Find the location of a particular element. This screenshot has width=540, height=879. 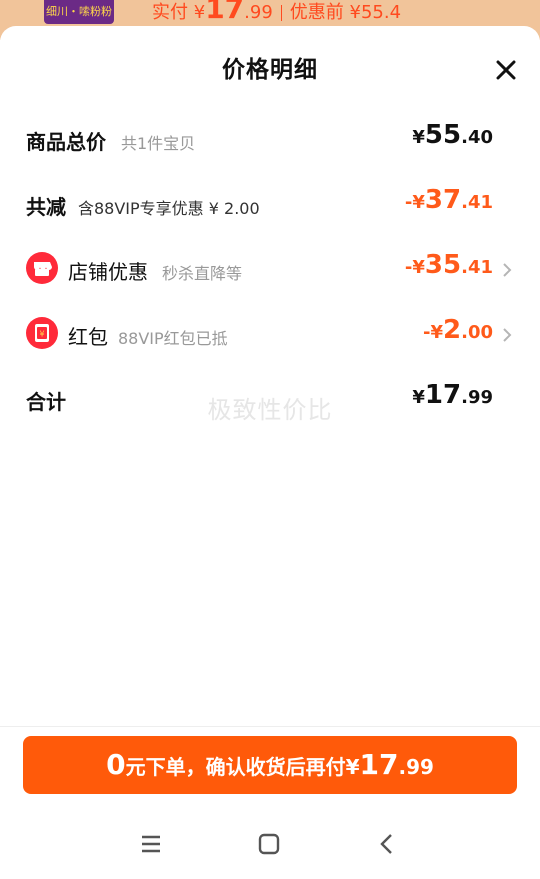

red-packet-amount: -¥2.00 is located at coordinates (458, 330).